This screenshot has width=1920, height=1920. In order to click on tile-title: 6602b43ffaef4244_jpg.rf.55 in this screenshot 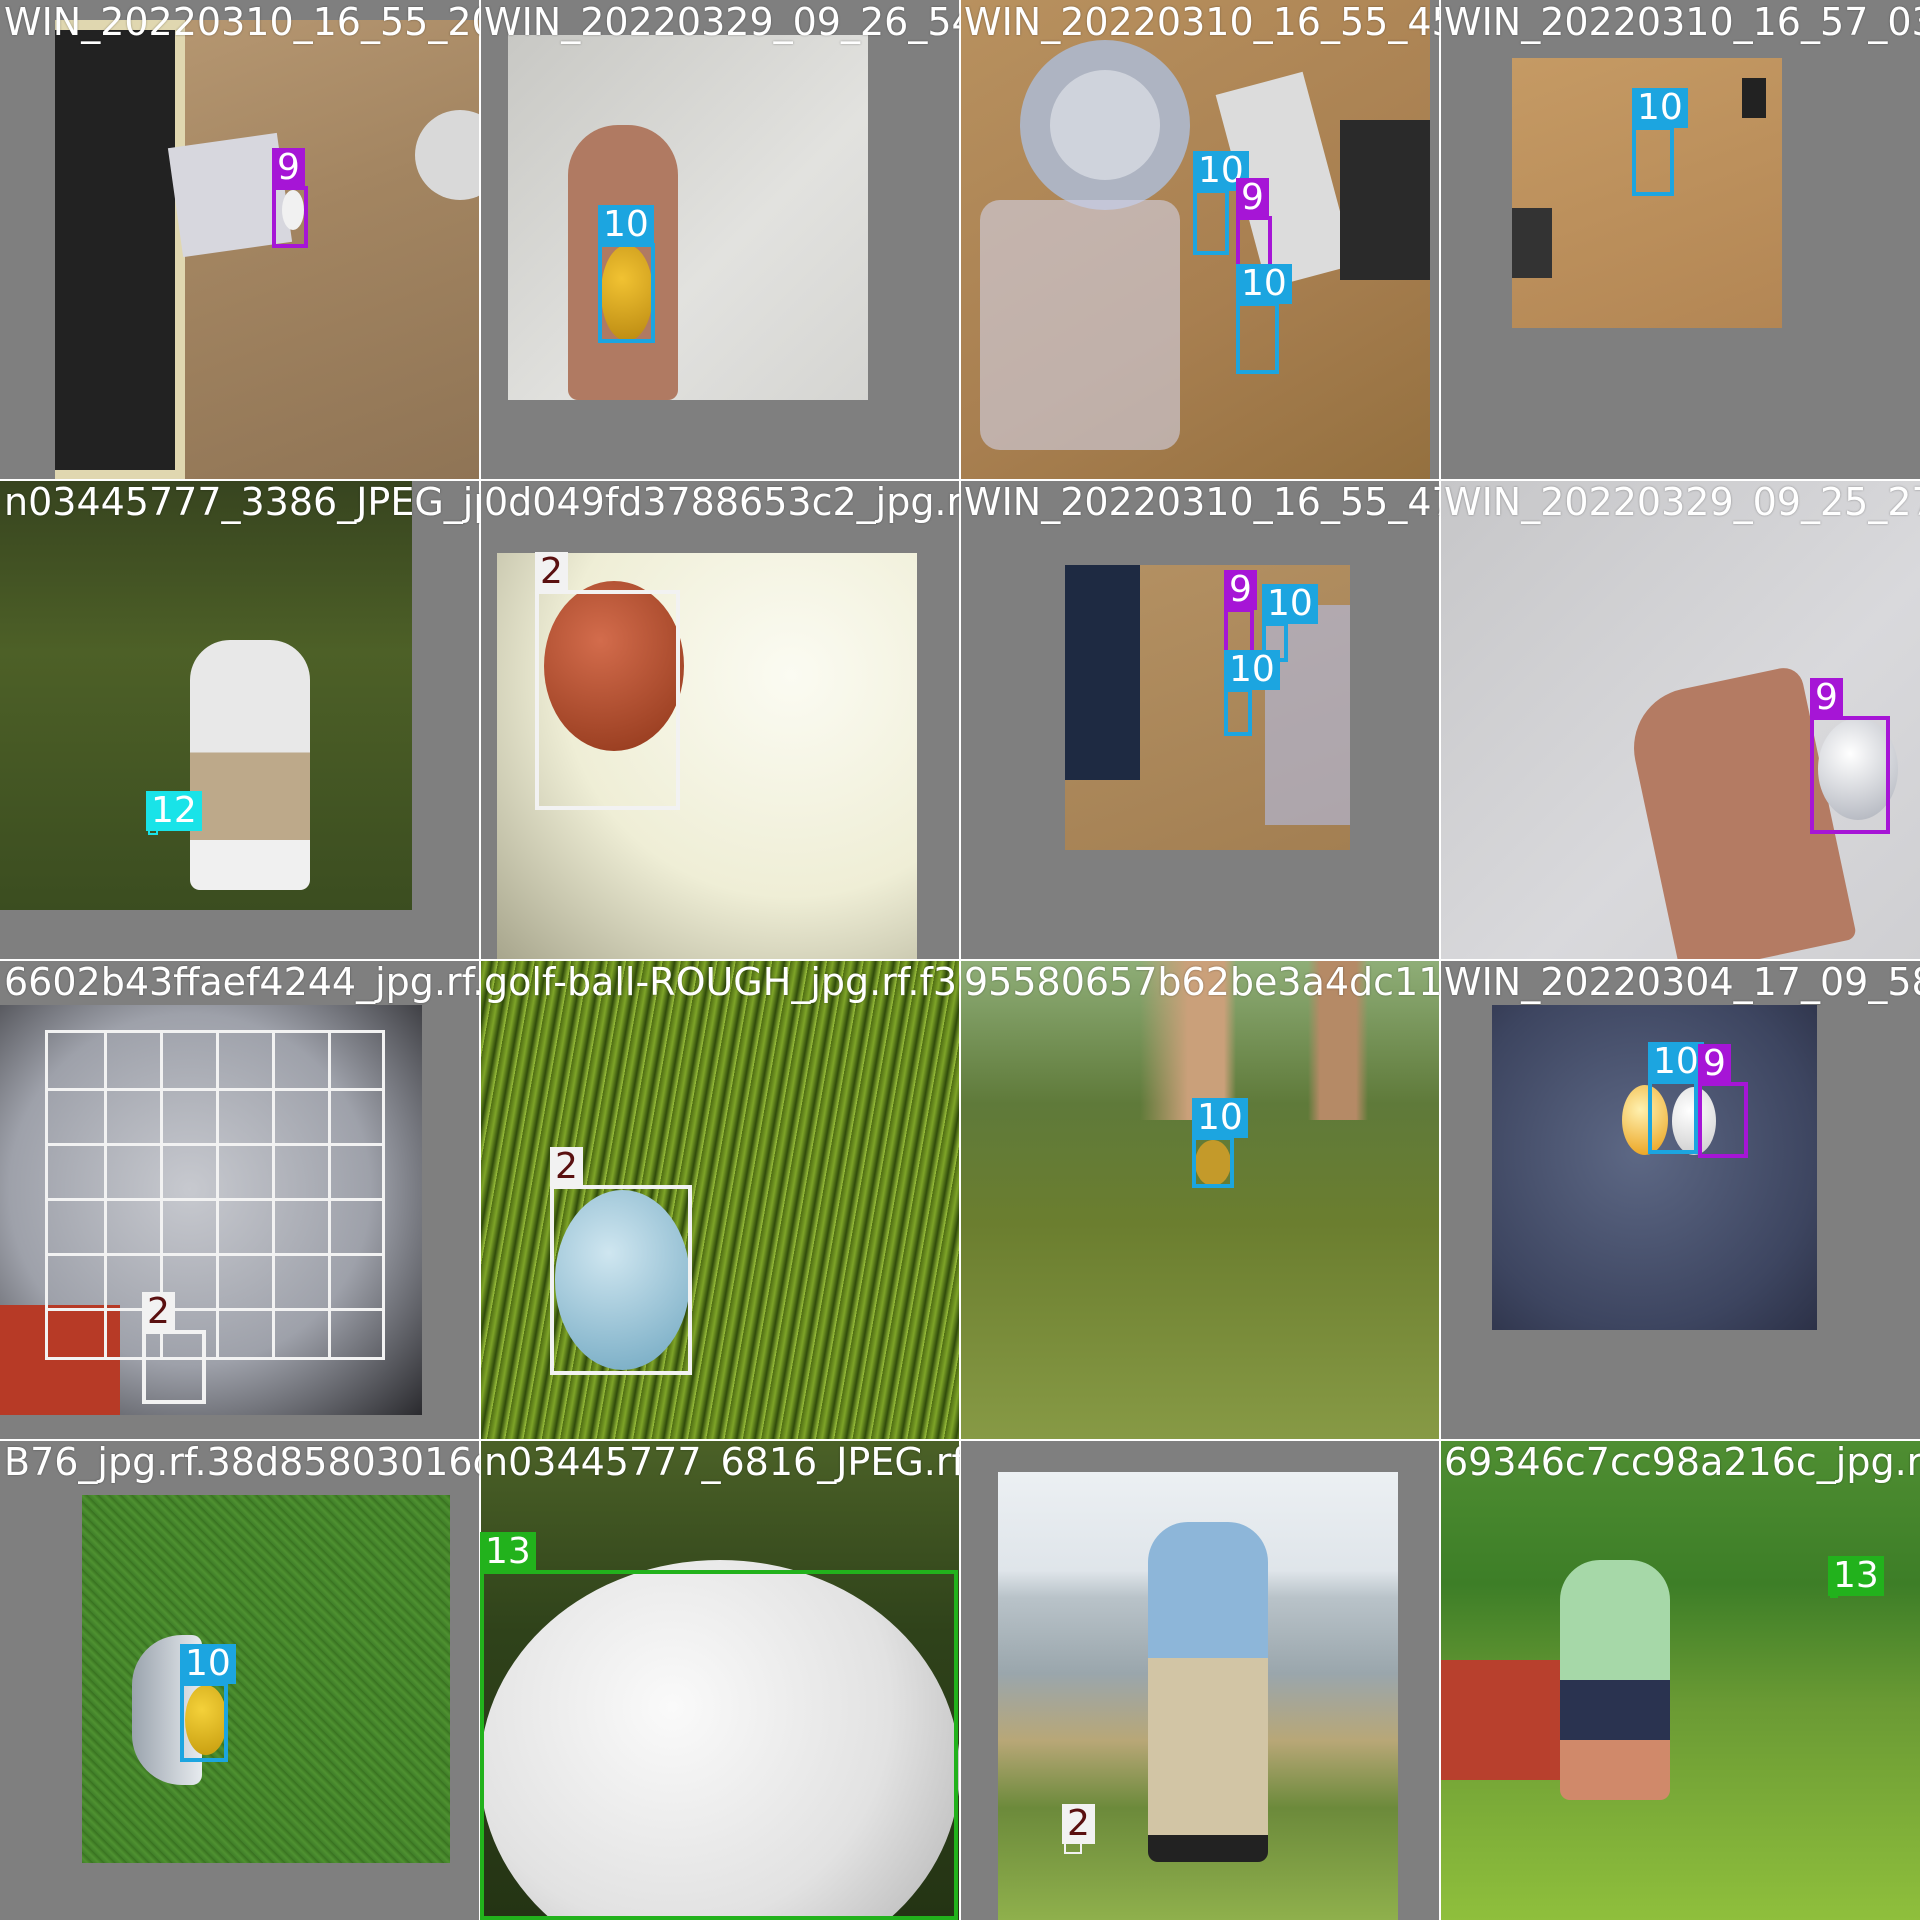, I will do `click(242, 982)`.